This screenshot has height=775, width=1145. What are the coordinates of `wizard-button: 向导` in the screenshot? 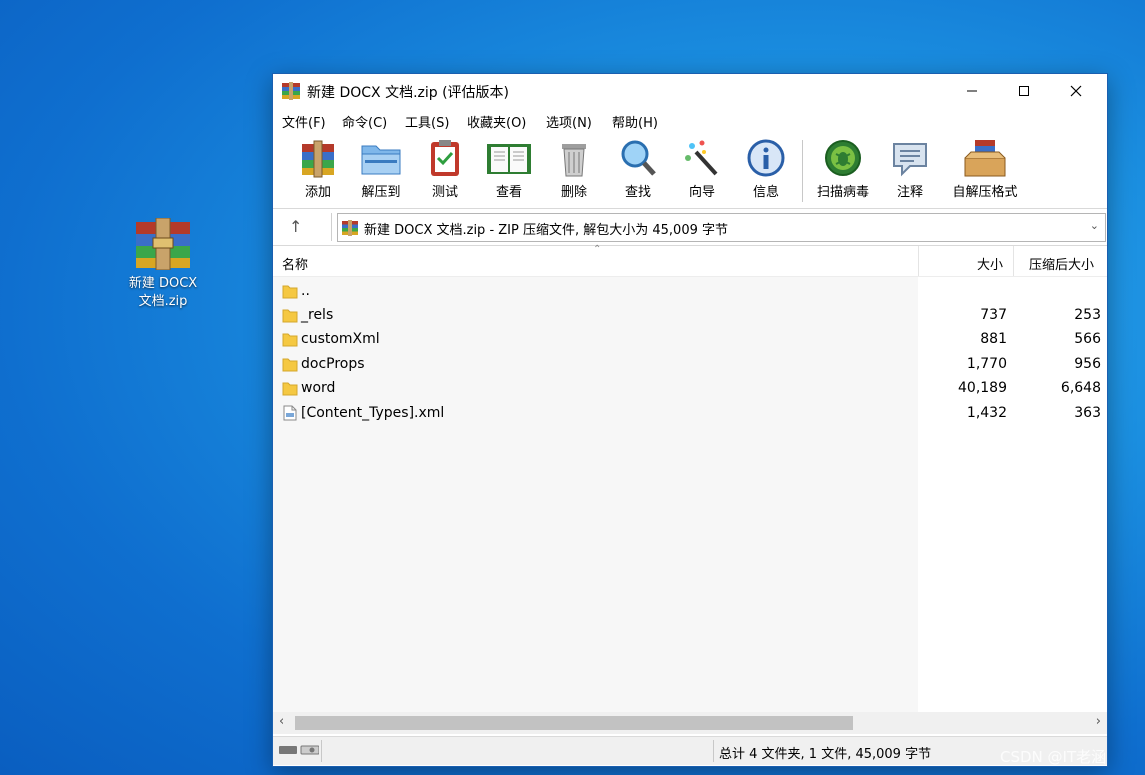 It's located at (702, 170).